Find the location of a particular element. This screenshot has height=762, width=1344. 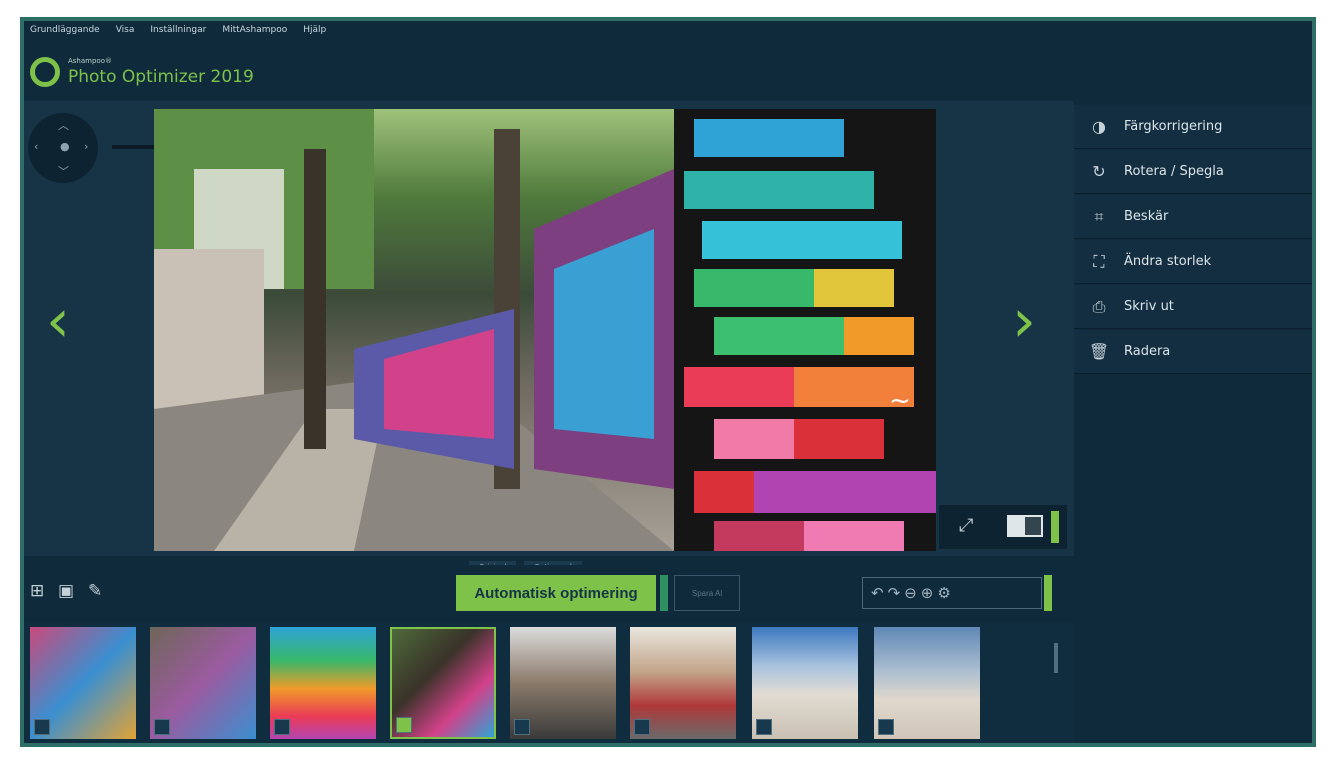

sidebar-item-label: Beskär is located at coordinates (1146, 216).